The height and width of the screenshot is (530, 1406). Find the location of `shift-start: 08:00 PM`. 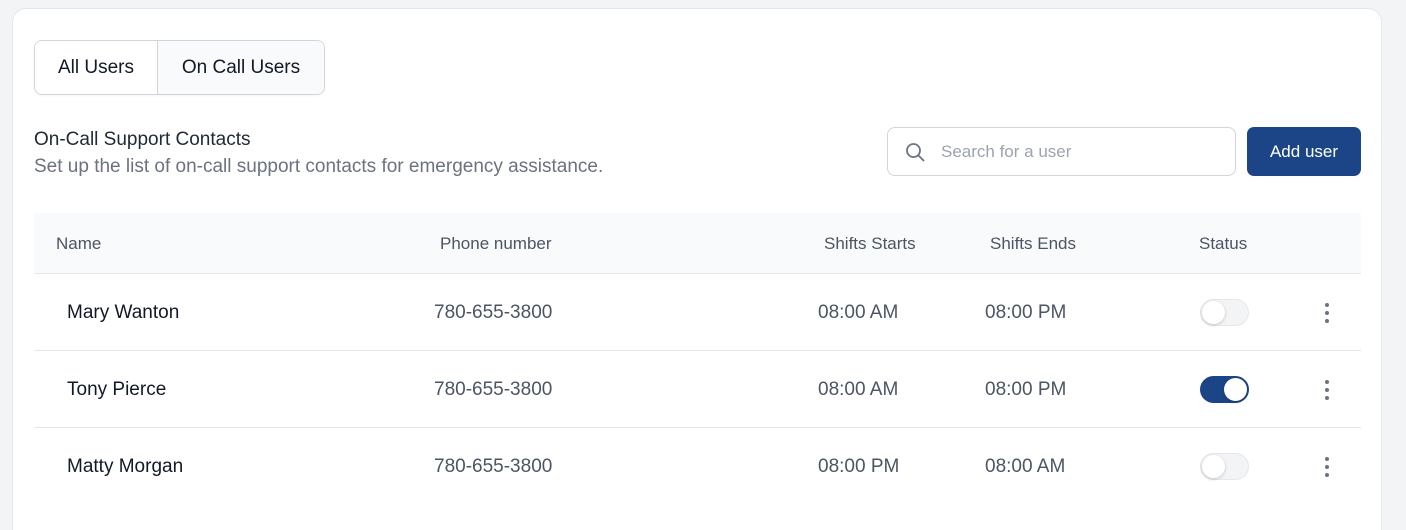

shift-start: 08:00 PM is located at coordinates (859, 466).